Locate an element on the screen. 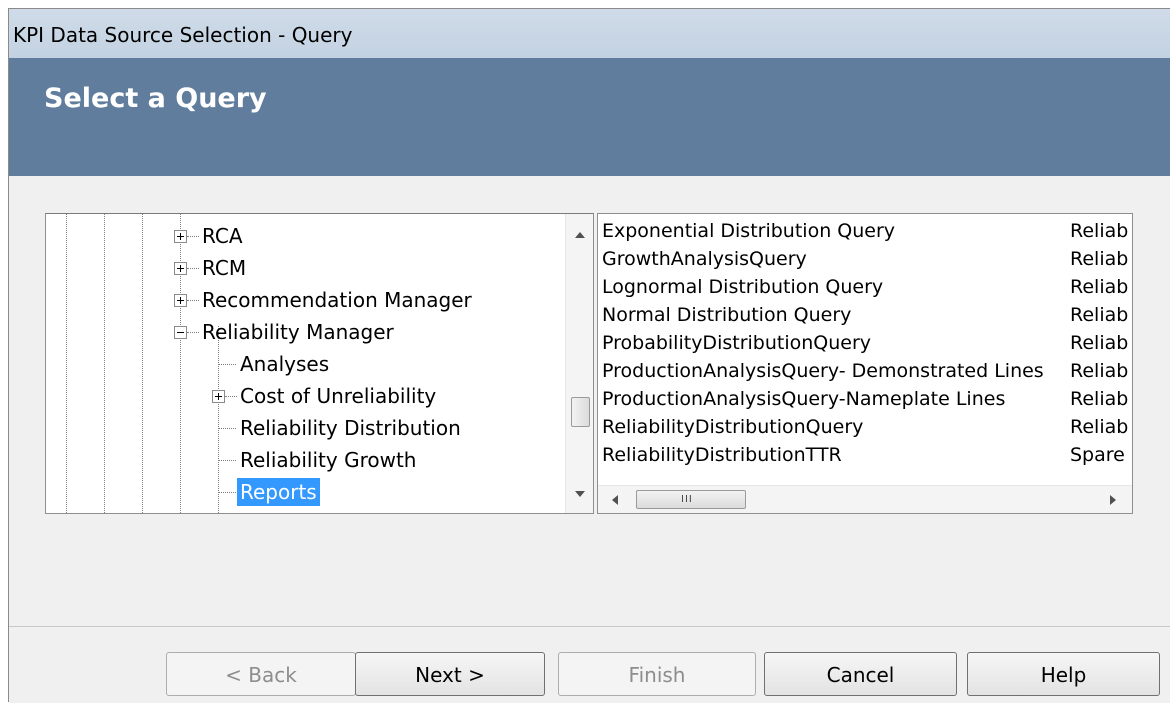 This screenshot has height=703, width=1170. query-name: Exponential Distribution Query is located at coordinates (749, 231).